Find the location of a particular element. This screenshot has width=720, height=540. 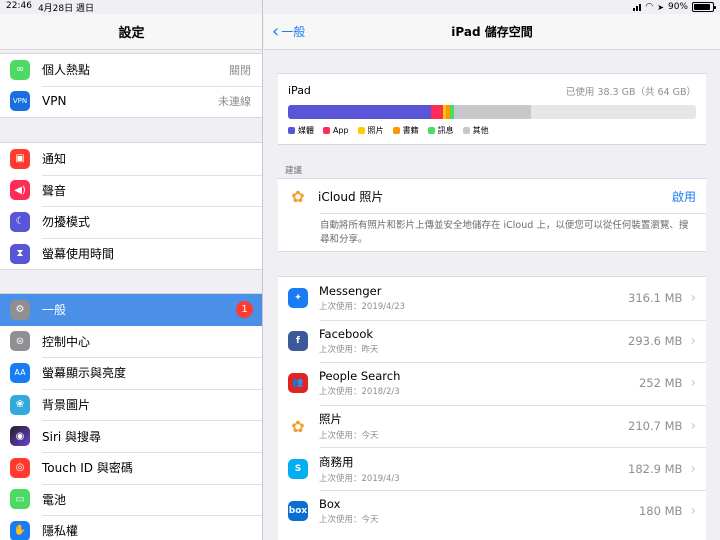

sidebar-item-notifications: ▣ 通知 is located at coordinates (131, 159).